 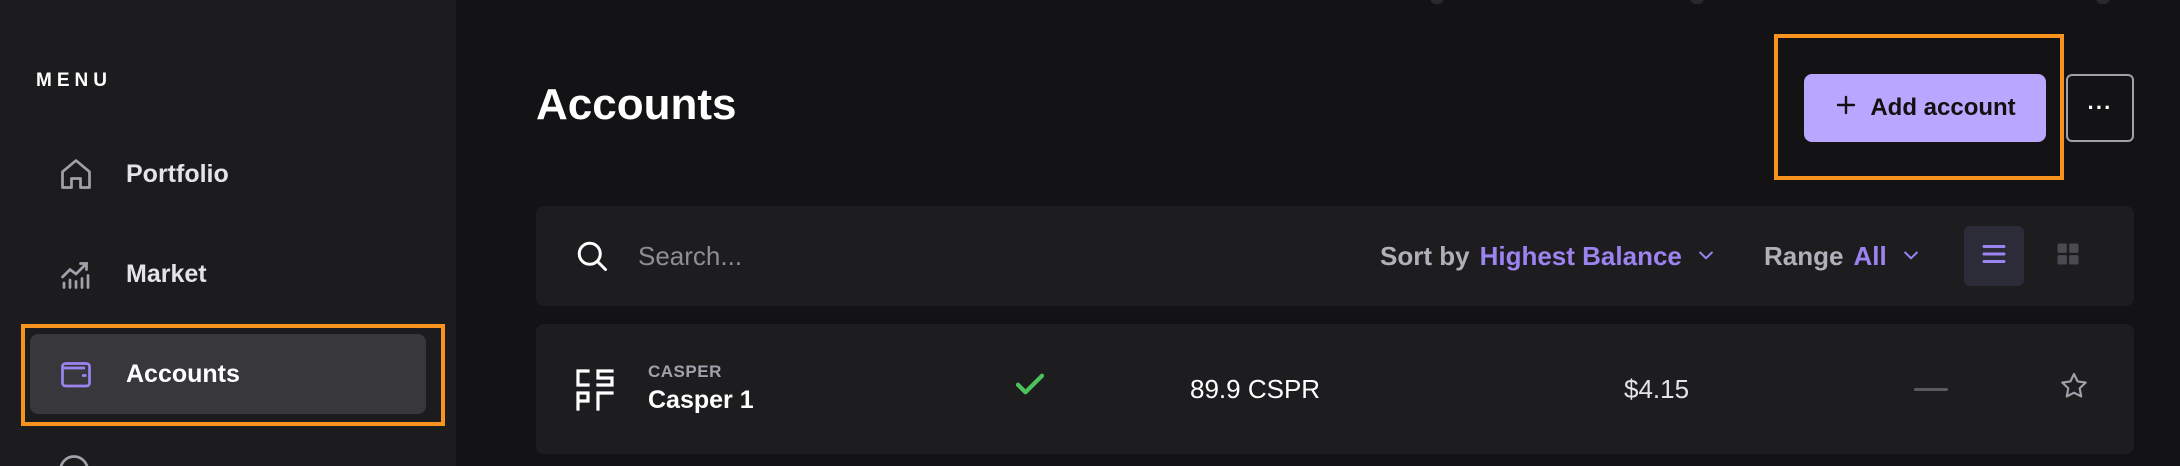 What do you see at coordinates (636, 104) in the screenshot?
I see `page-title: Accounts` at bounding box center [636, 104].